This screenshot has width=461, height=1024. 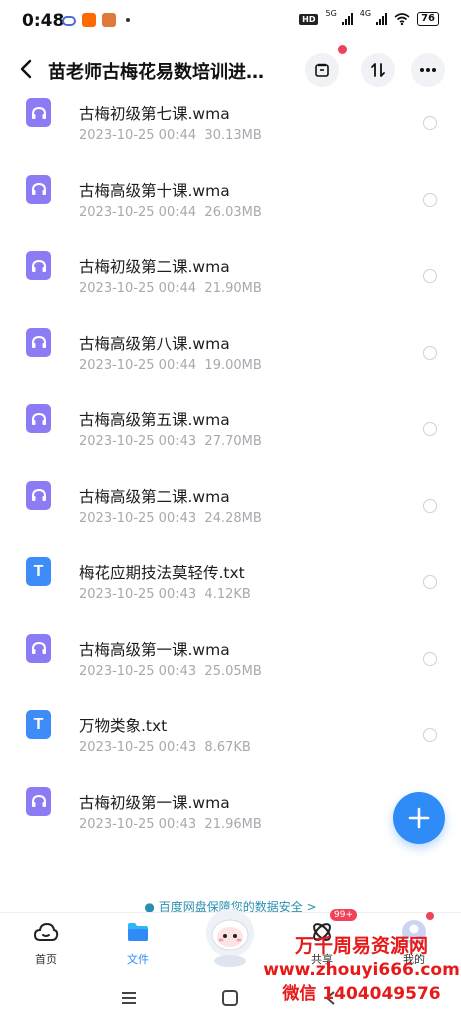 What do you see at coordinates (154, 114) in the screenshot?
I see `file-name: 古梅初级第七课.wma` at bounding box center [154, 114].